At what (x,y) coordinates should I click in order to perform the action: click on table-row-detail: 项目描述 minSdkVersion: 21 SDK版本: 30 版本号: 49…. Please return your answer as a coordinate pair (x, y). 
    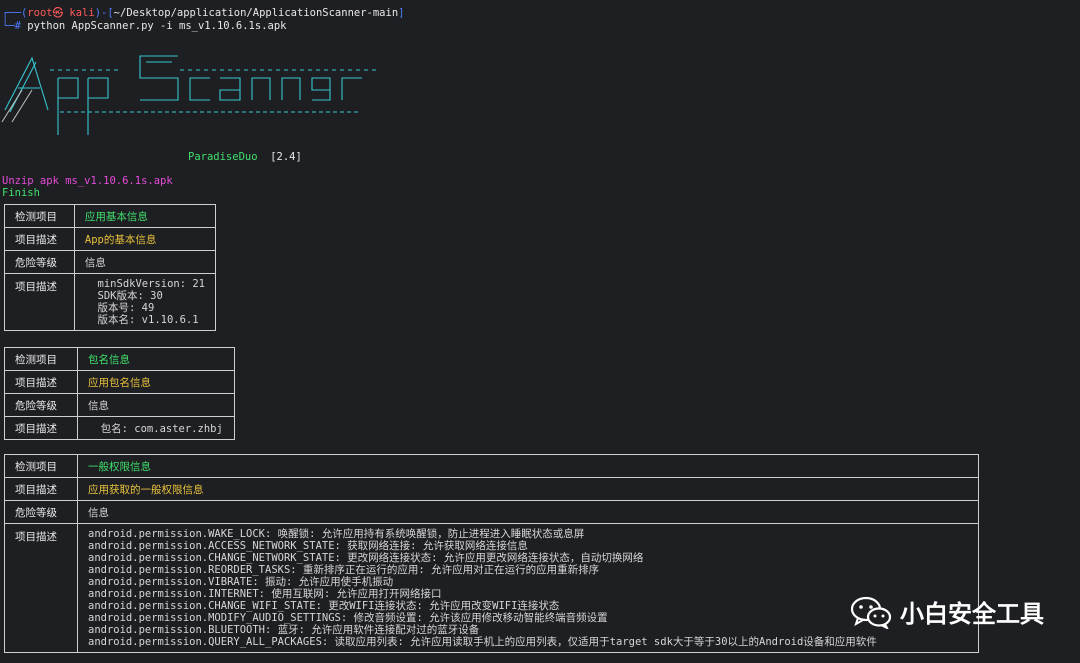
    Looking at the image, I should click on (110, 302).